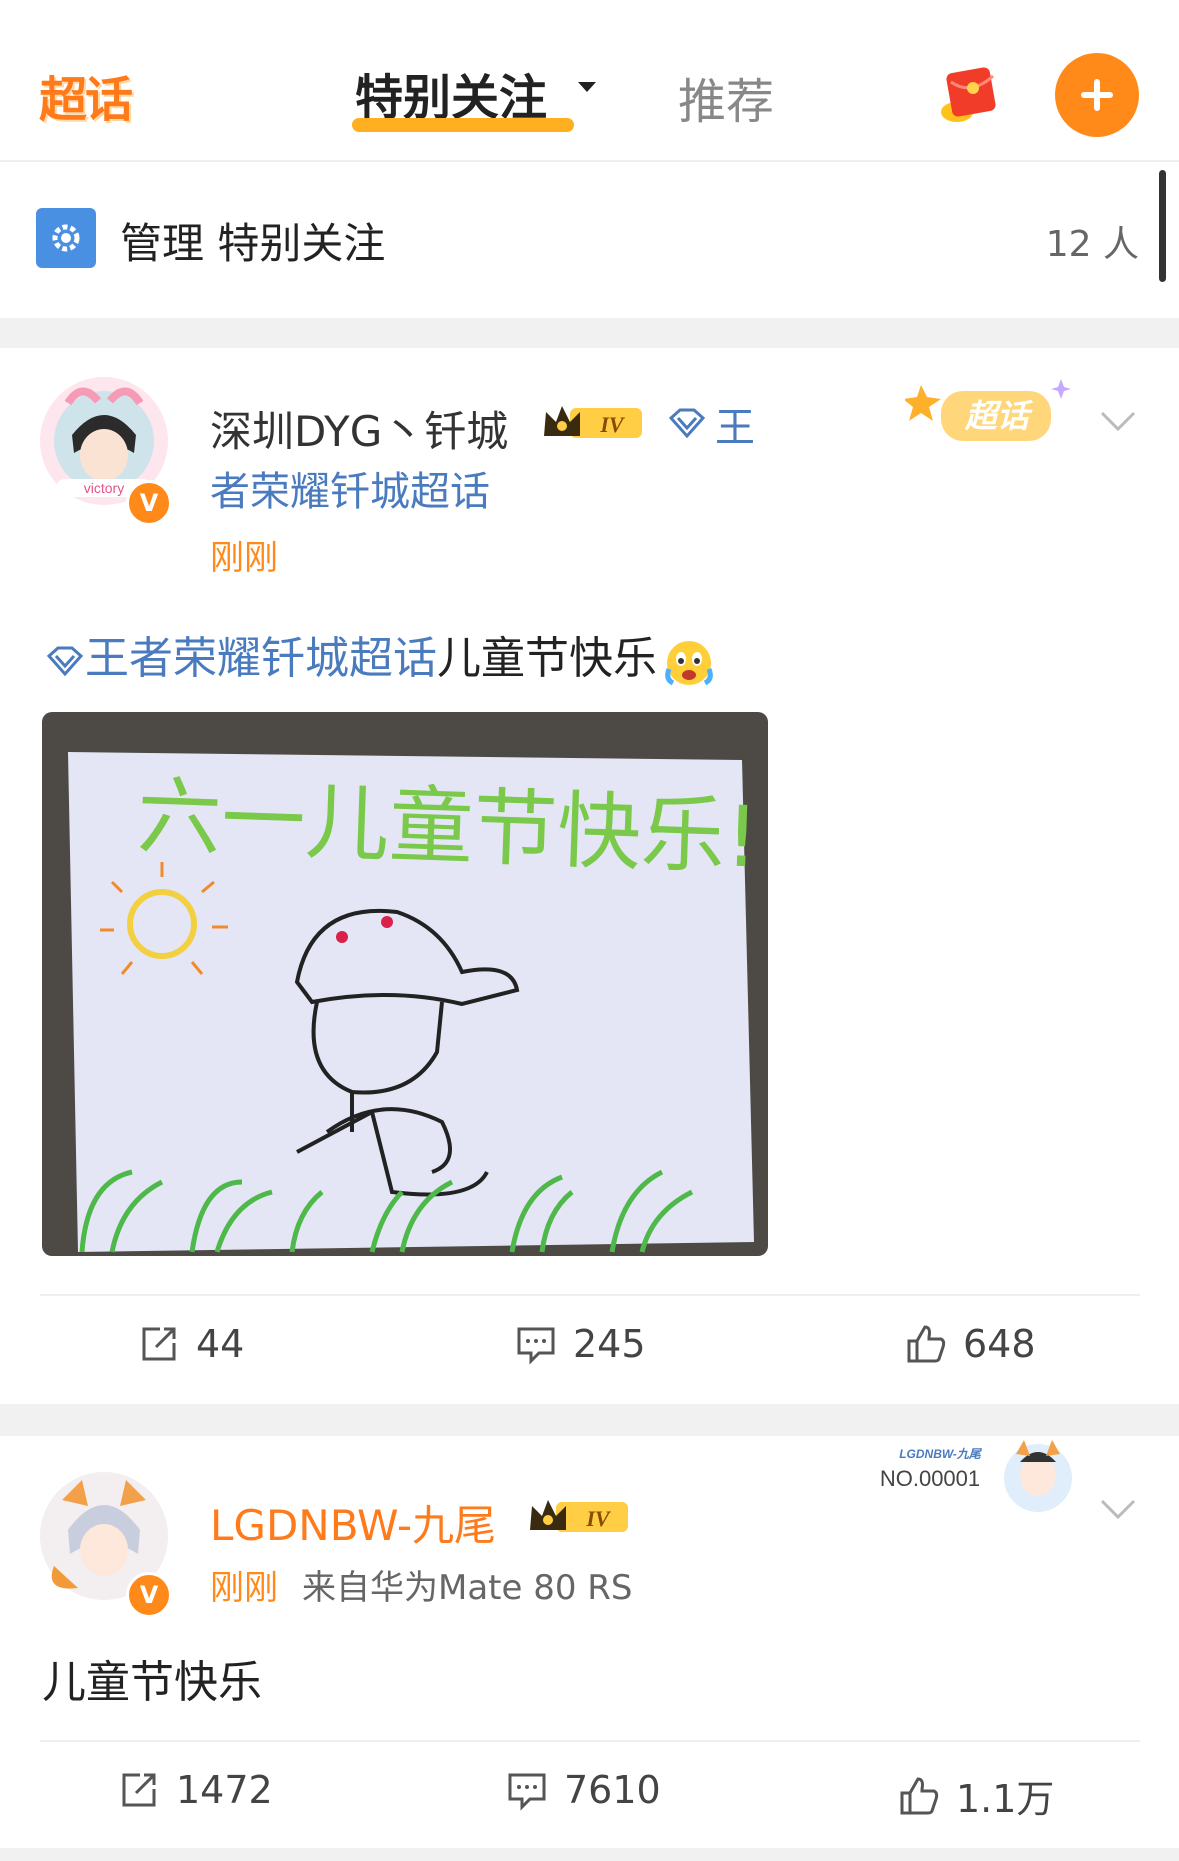  I want to click on post-source: 来自华为Mate 80 RS, so click(467, 1588).